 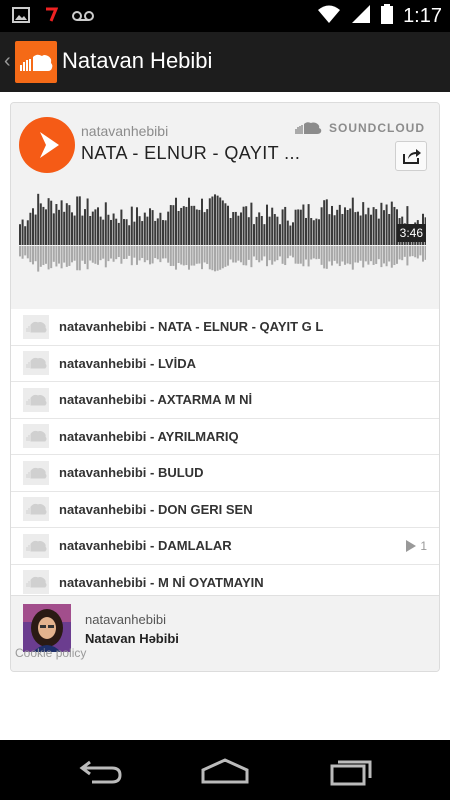 What do you see at coordinates (225, 16) in the screenshot?
I see `status-bar: 1:17` at bounding box center [225, 16].